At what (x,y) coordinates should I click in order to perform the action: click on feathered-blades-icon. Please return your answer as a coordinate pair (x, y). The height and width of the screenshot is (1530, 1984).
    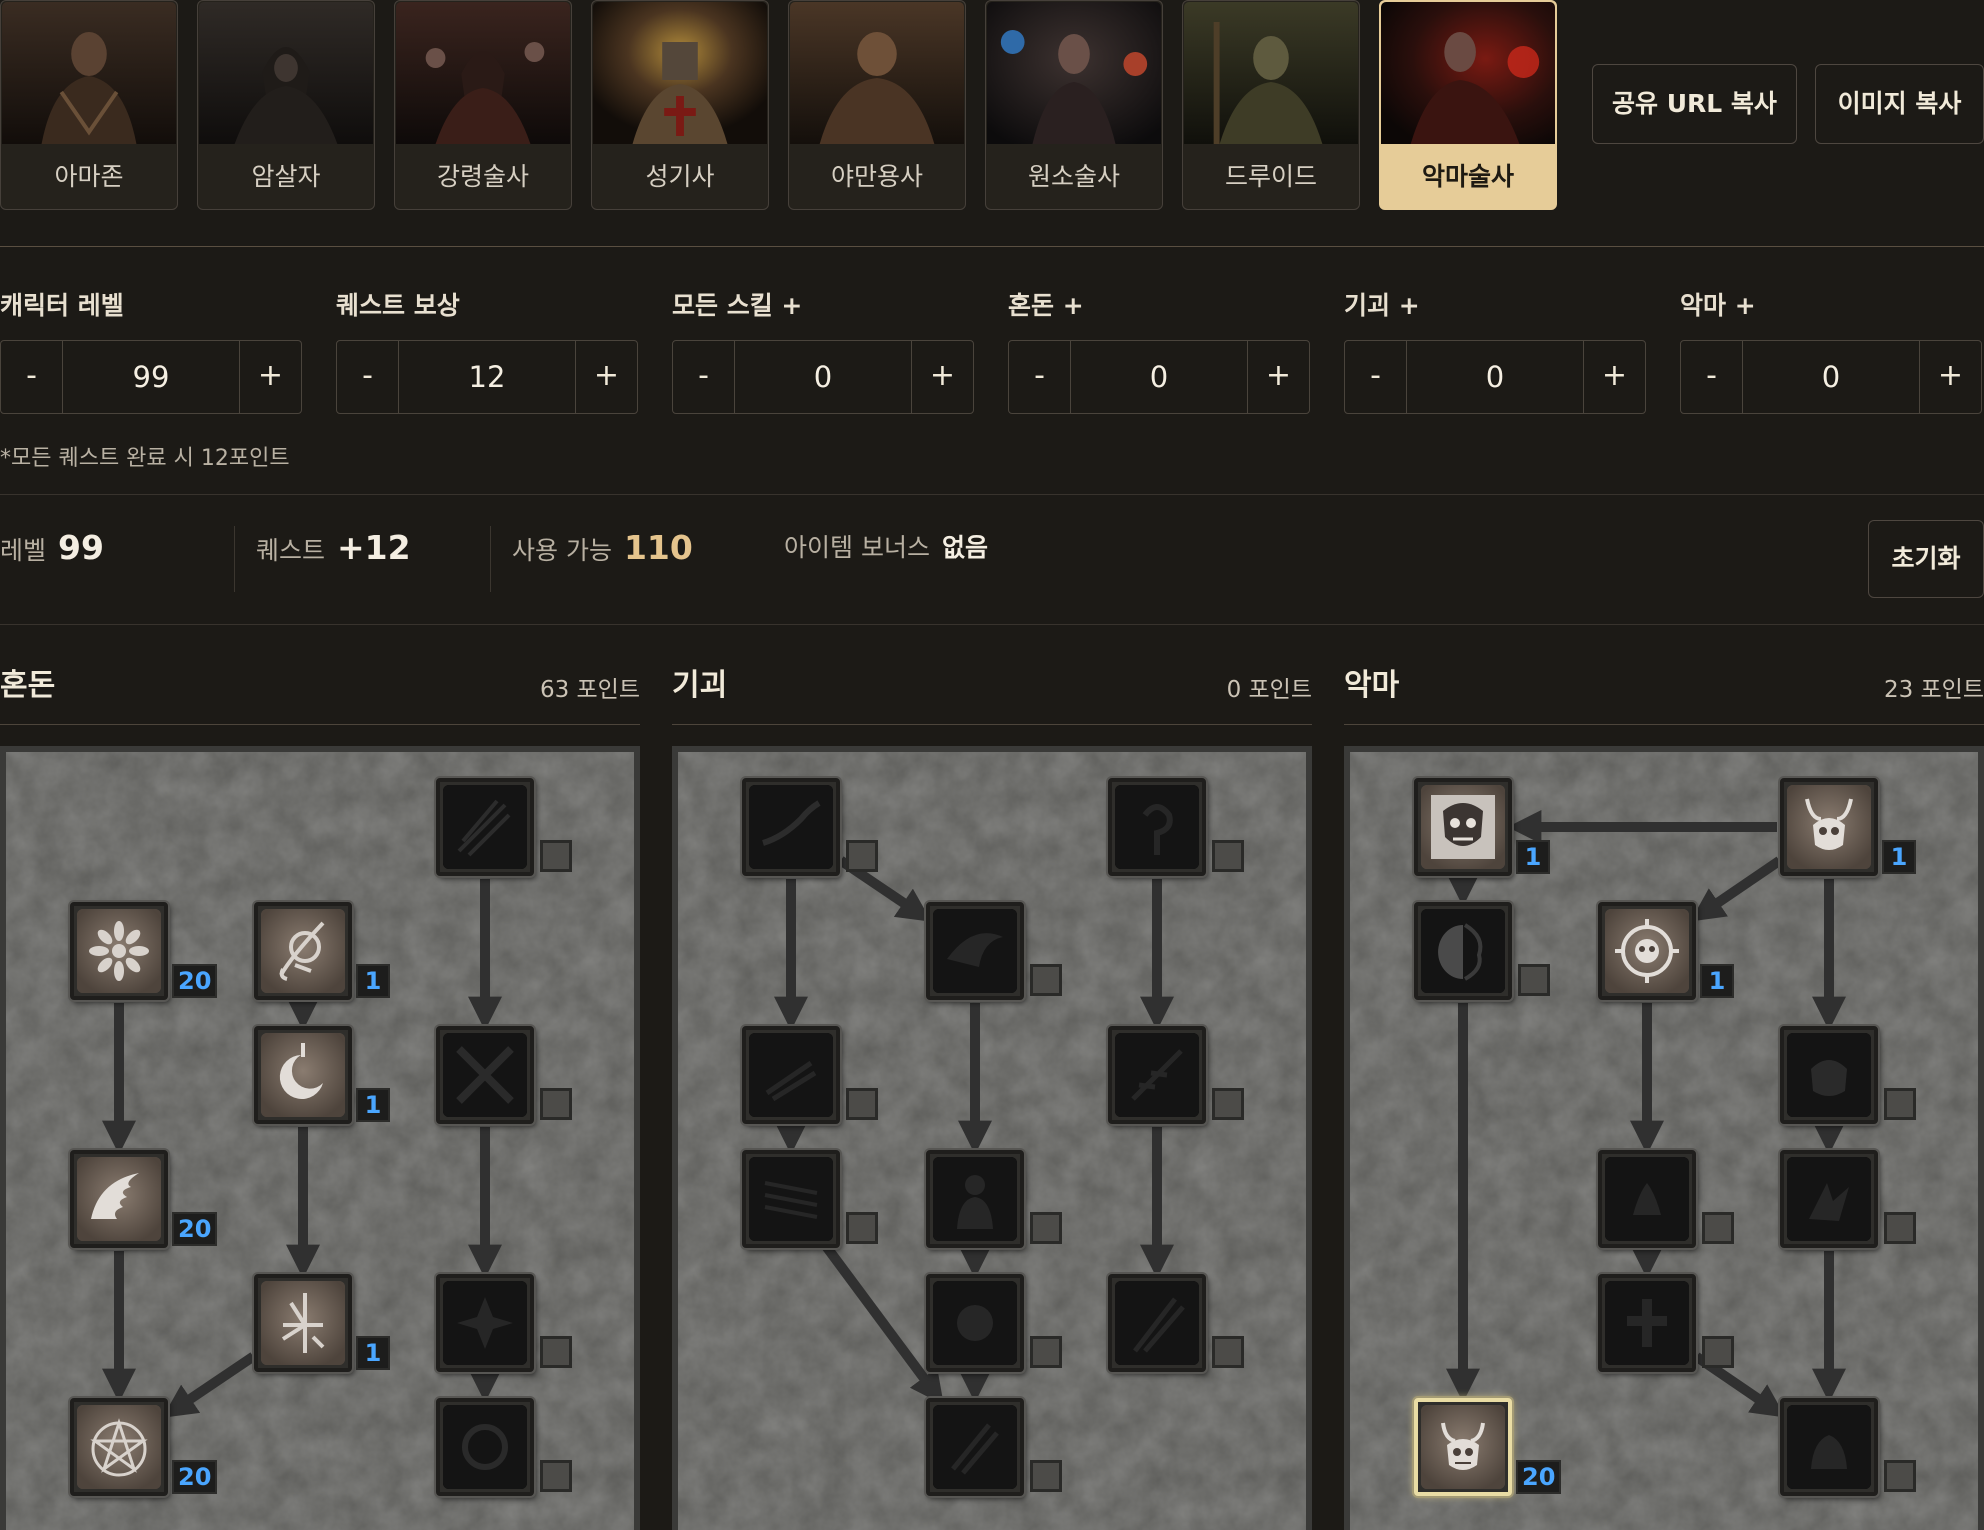
    Looking at the image, I should click on (1157, 1075).